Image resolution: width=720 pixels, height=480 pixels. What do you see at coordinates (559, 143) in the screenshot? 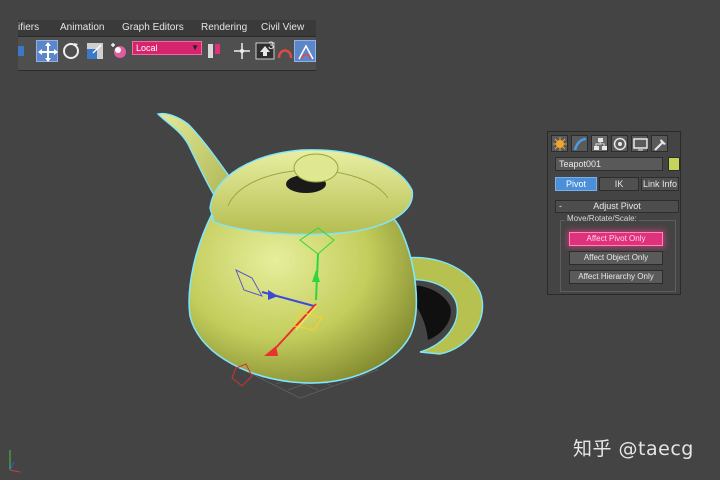
I see `create-tab-icon` at bounding box center [559, 143].